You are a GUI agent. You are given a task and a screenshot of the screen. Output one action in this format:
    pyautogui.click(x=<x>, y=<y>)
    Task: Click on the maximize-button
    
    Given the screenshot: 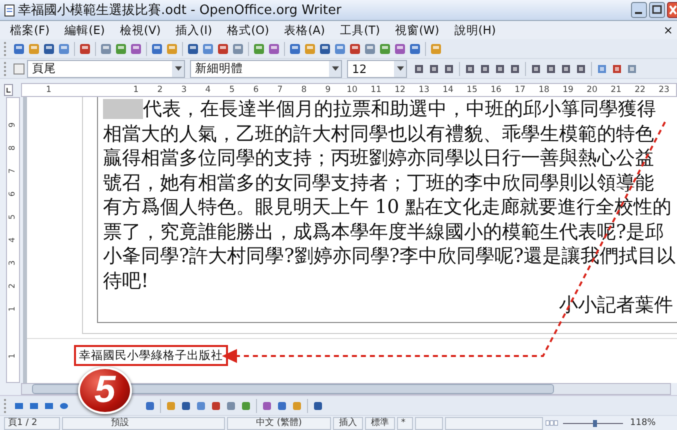 What is the action you would take?
    pyautogui.click(x=657, y=10)
    